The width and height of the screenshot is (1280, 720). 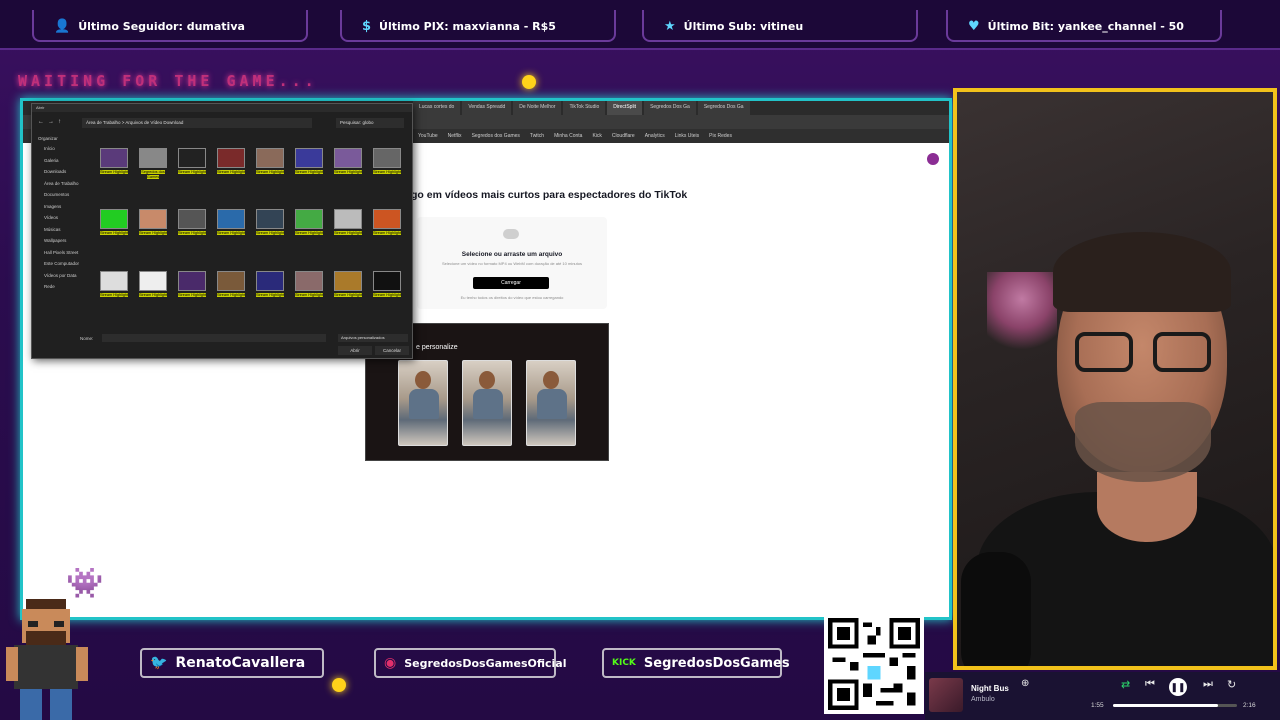 What do you see at coordinates (240, 663) in the screenshot?
I see `twitter-handle-text: RenatoCavallera` at bounding box center [240, 663].